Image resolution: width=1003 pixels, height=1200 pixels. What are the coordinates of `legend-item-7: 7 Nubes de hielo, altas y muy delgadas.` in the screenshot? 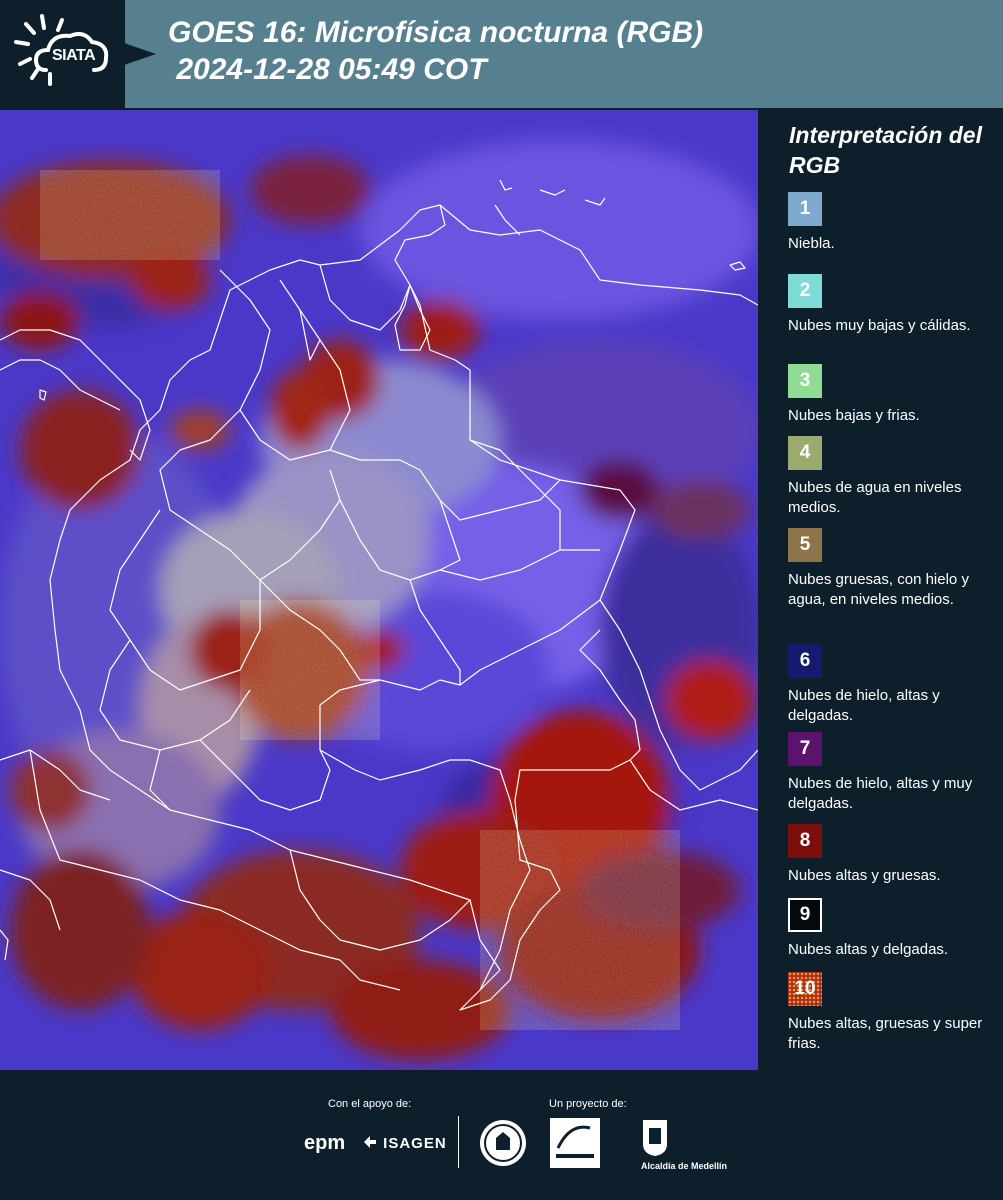 It's located at (893, 773).